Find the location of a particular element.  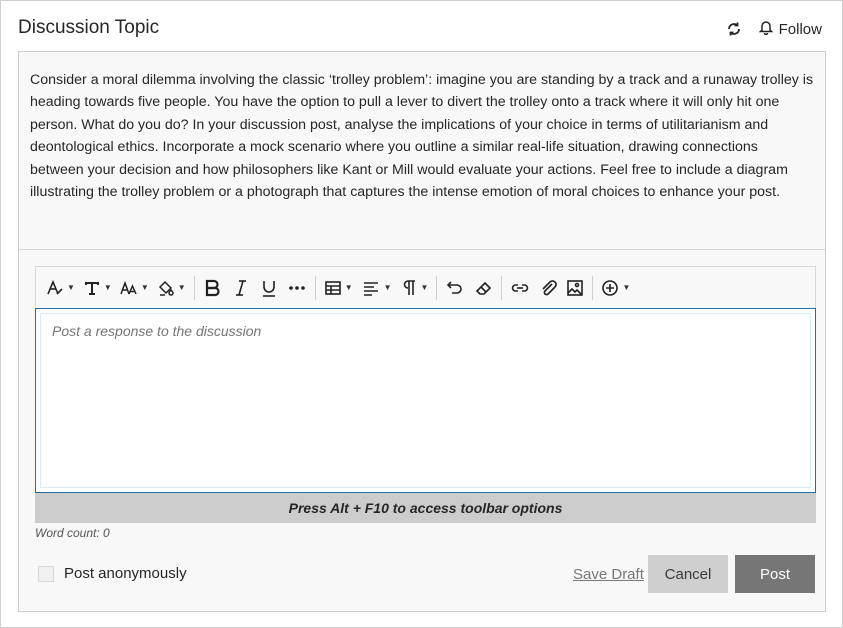

font-family-icon is located at coordinates (92, 288).